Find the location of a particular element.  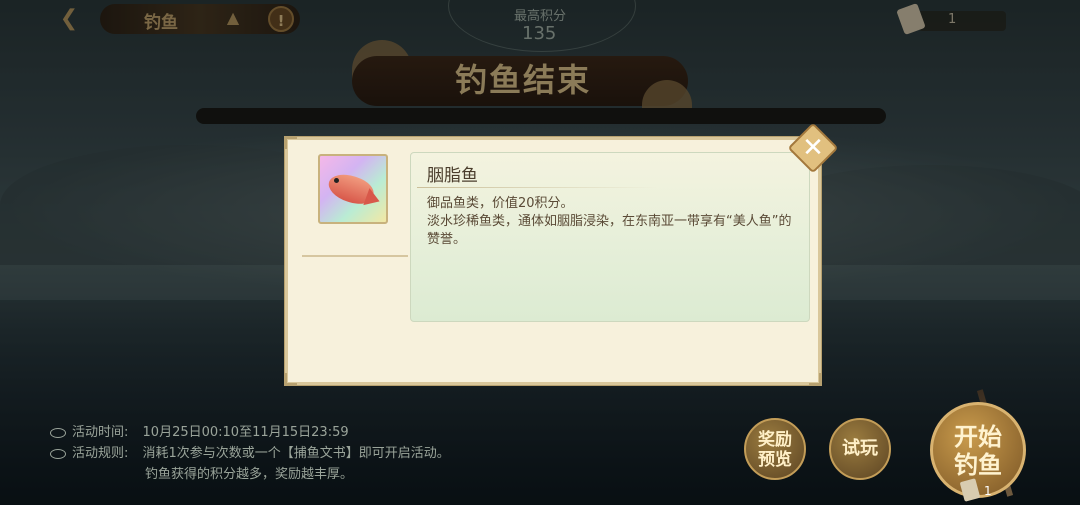

fish-description-line-2: 淡水珍稀鱼类，通体如胭脂浸染，在东南亚一带享有“美人鱼”的赞誉。 is located at coordinates (609, 230).